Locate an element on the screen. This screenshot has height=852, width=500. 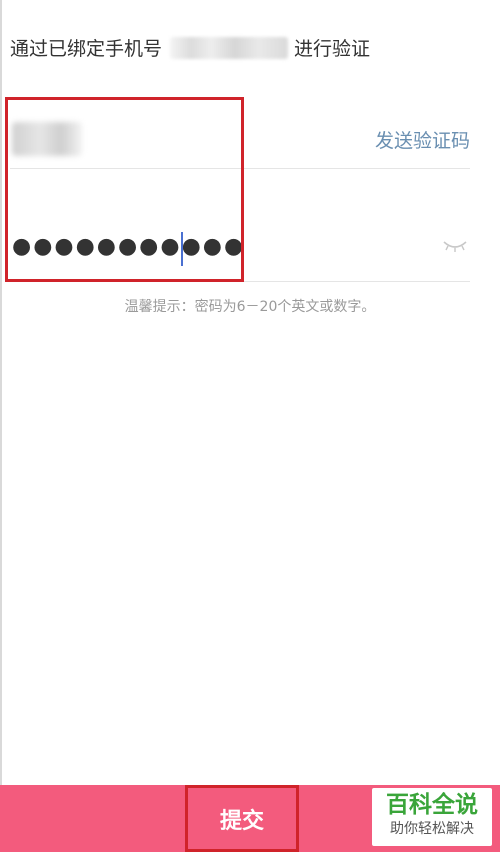
text-caret is located at coordinates (182, 249).